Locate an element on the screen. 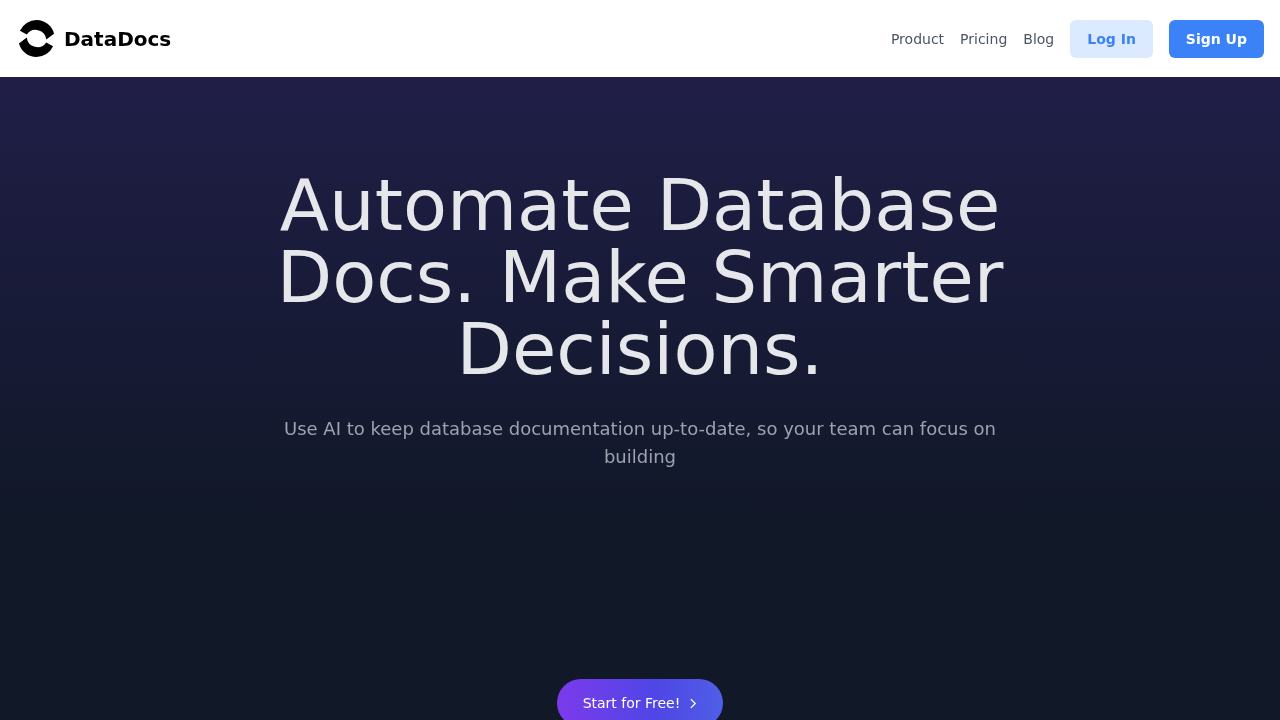 This screenshot has height=720, width=1280. brand-name: DataDocs is located at coordinates (118, 38).